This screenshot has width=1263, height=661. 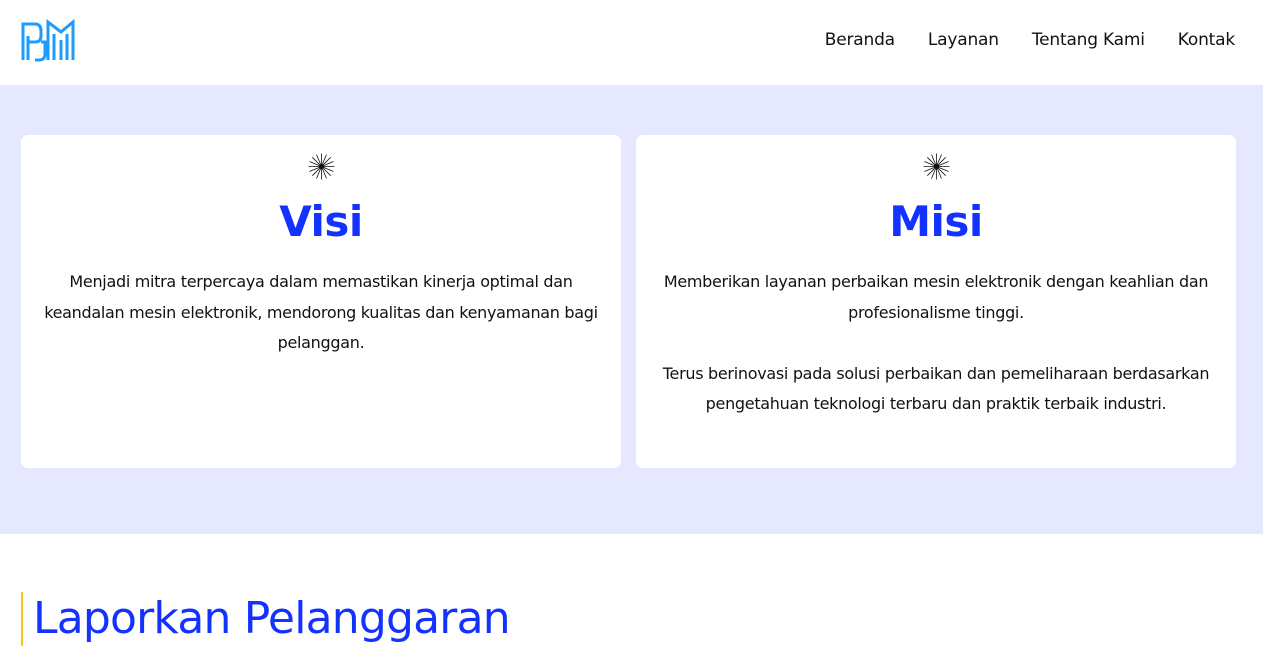 What do you see at coordinates (1030, 40) in the screenshot?
I see `main-nav: Beranda Layanan Tentang Kami Kontak` at bounding box center [1030, 40].